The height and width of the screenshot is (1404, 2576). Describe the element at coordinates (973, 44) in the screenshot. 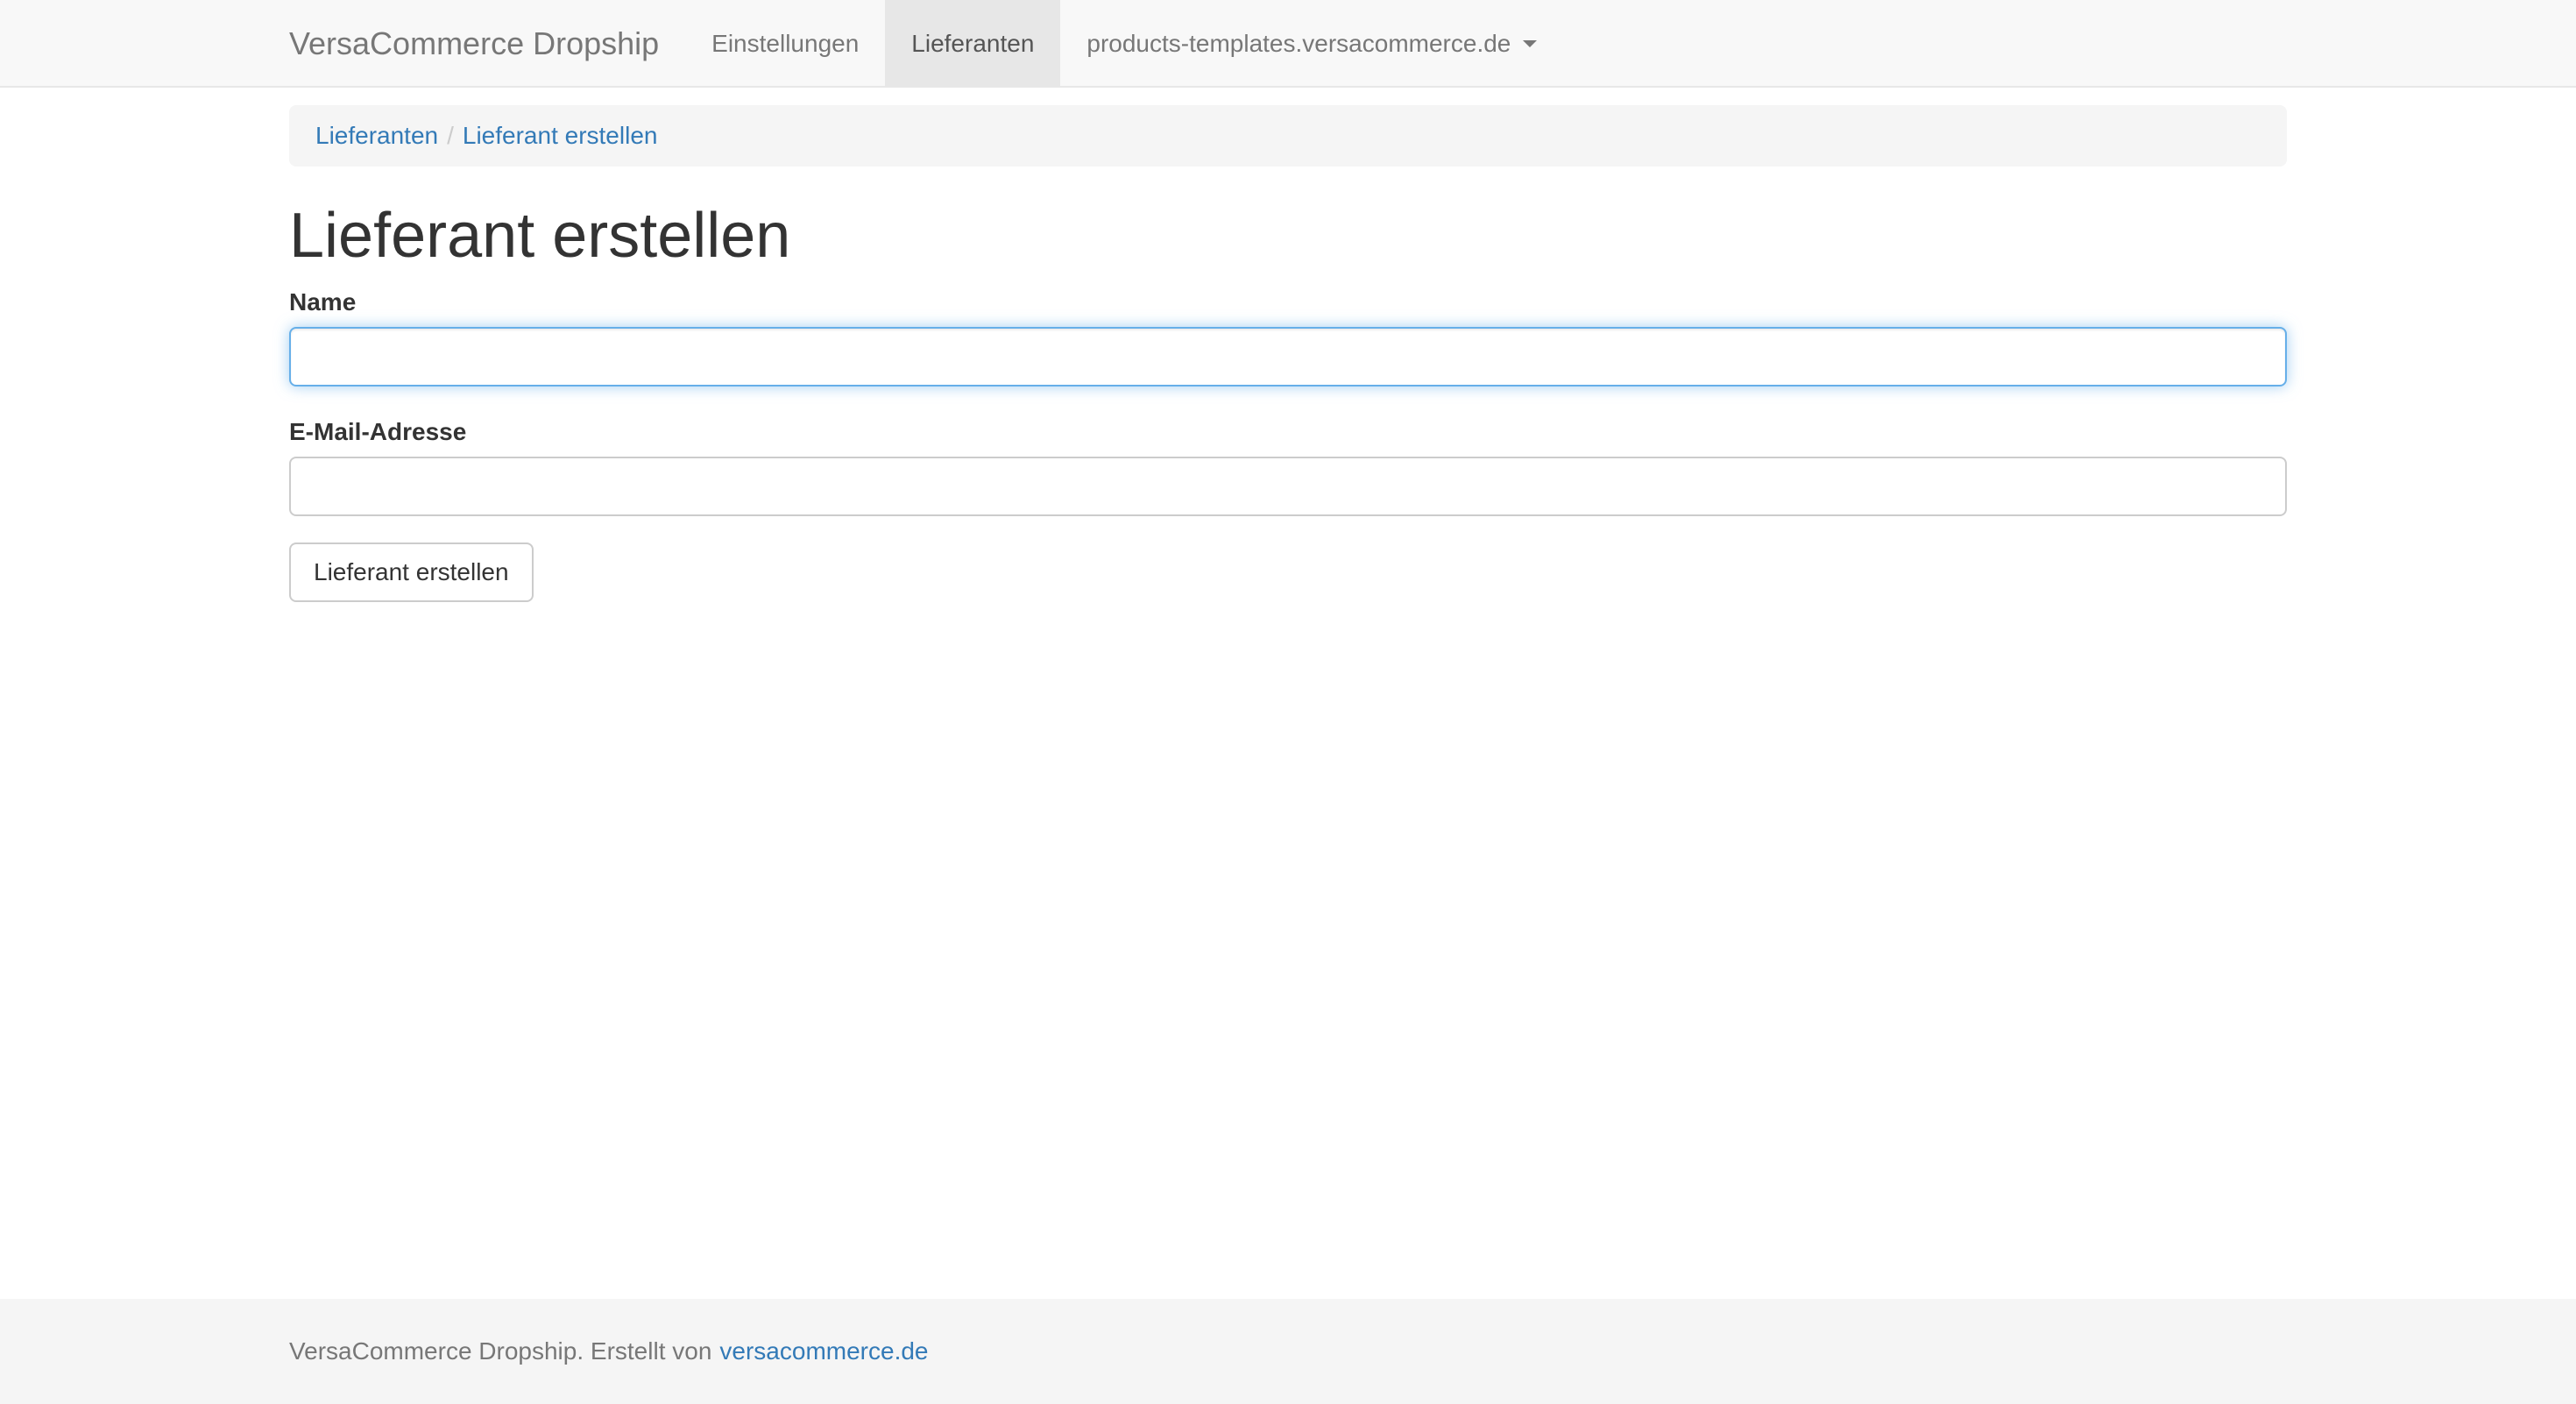

I see `nav-item-lieferanten: Lieferanten` at that location.